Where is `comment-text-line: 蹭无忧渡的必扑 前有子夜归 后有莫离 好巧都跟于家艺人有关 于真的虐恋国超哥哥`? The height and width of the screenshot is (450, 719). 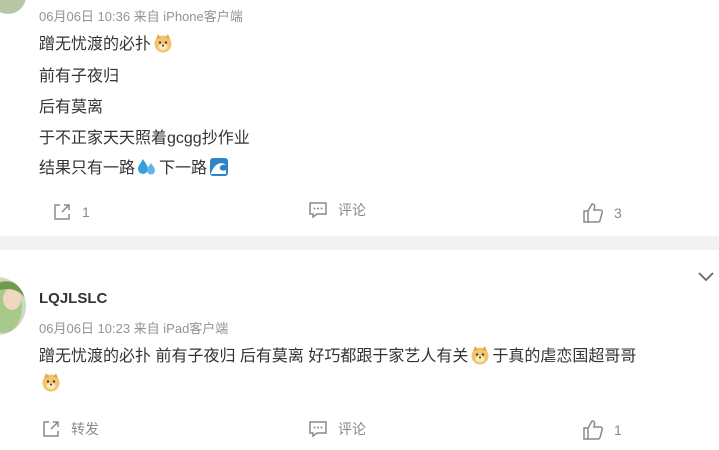 comment-text-line: 蹭无忧渡的必扑 前有子夜归 后有莫离 好巧都跟于家艺人有关 于真的虐恋国超哥哥 is located at coordinates (337, 354).